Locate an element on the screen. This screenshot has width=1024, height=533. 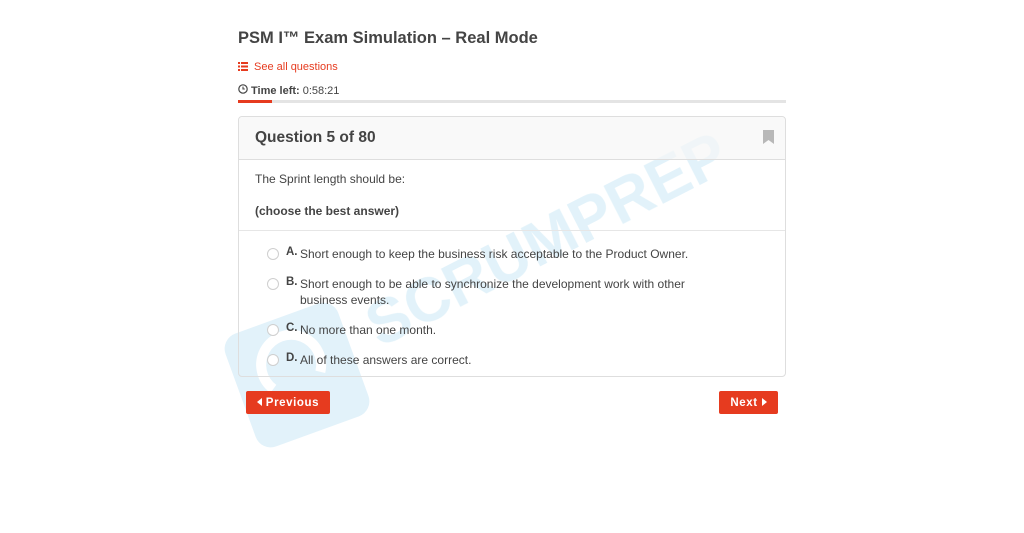
next-button-label: Next is located at coordinates (744, 402).